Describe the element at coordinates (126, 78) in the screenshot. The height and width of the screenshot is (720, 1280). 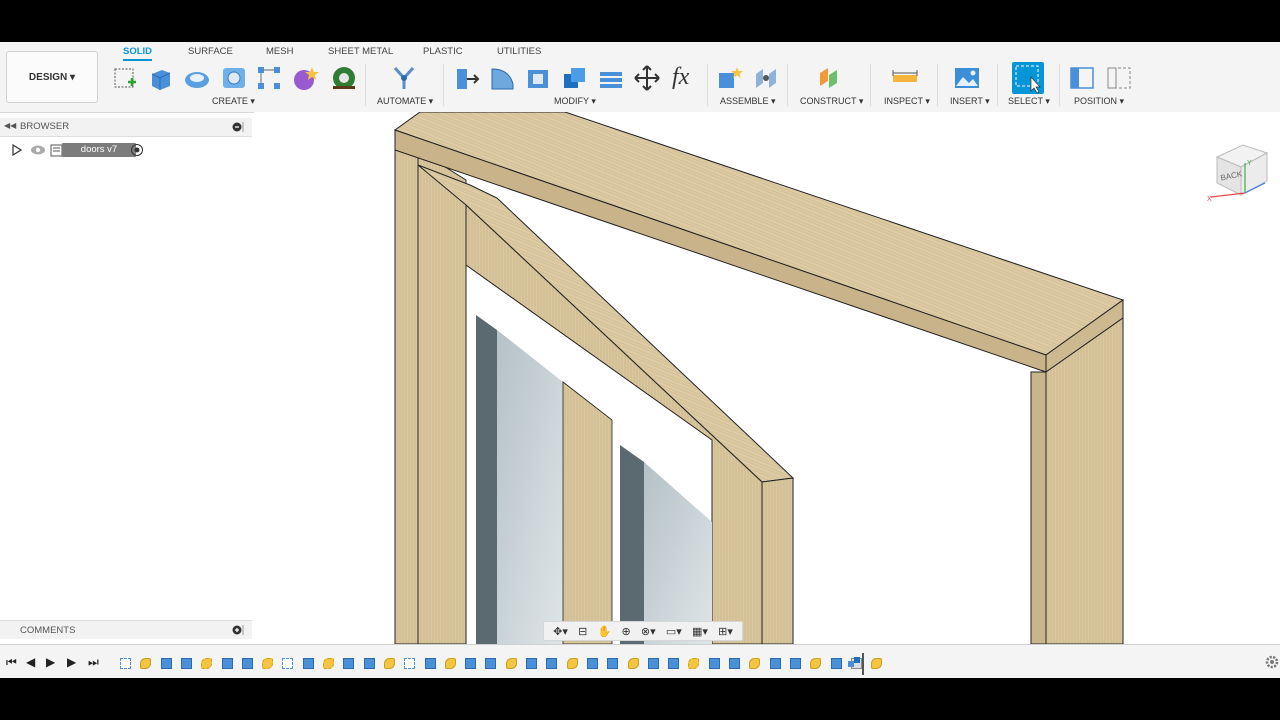
I see `sketch-icon` at that location.